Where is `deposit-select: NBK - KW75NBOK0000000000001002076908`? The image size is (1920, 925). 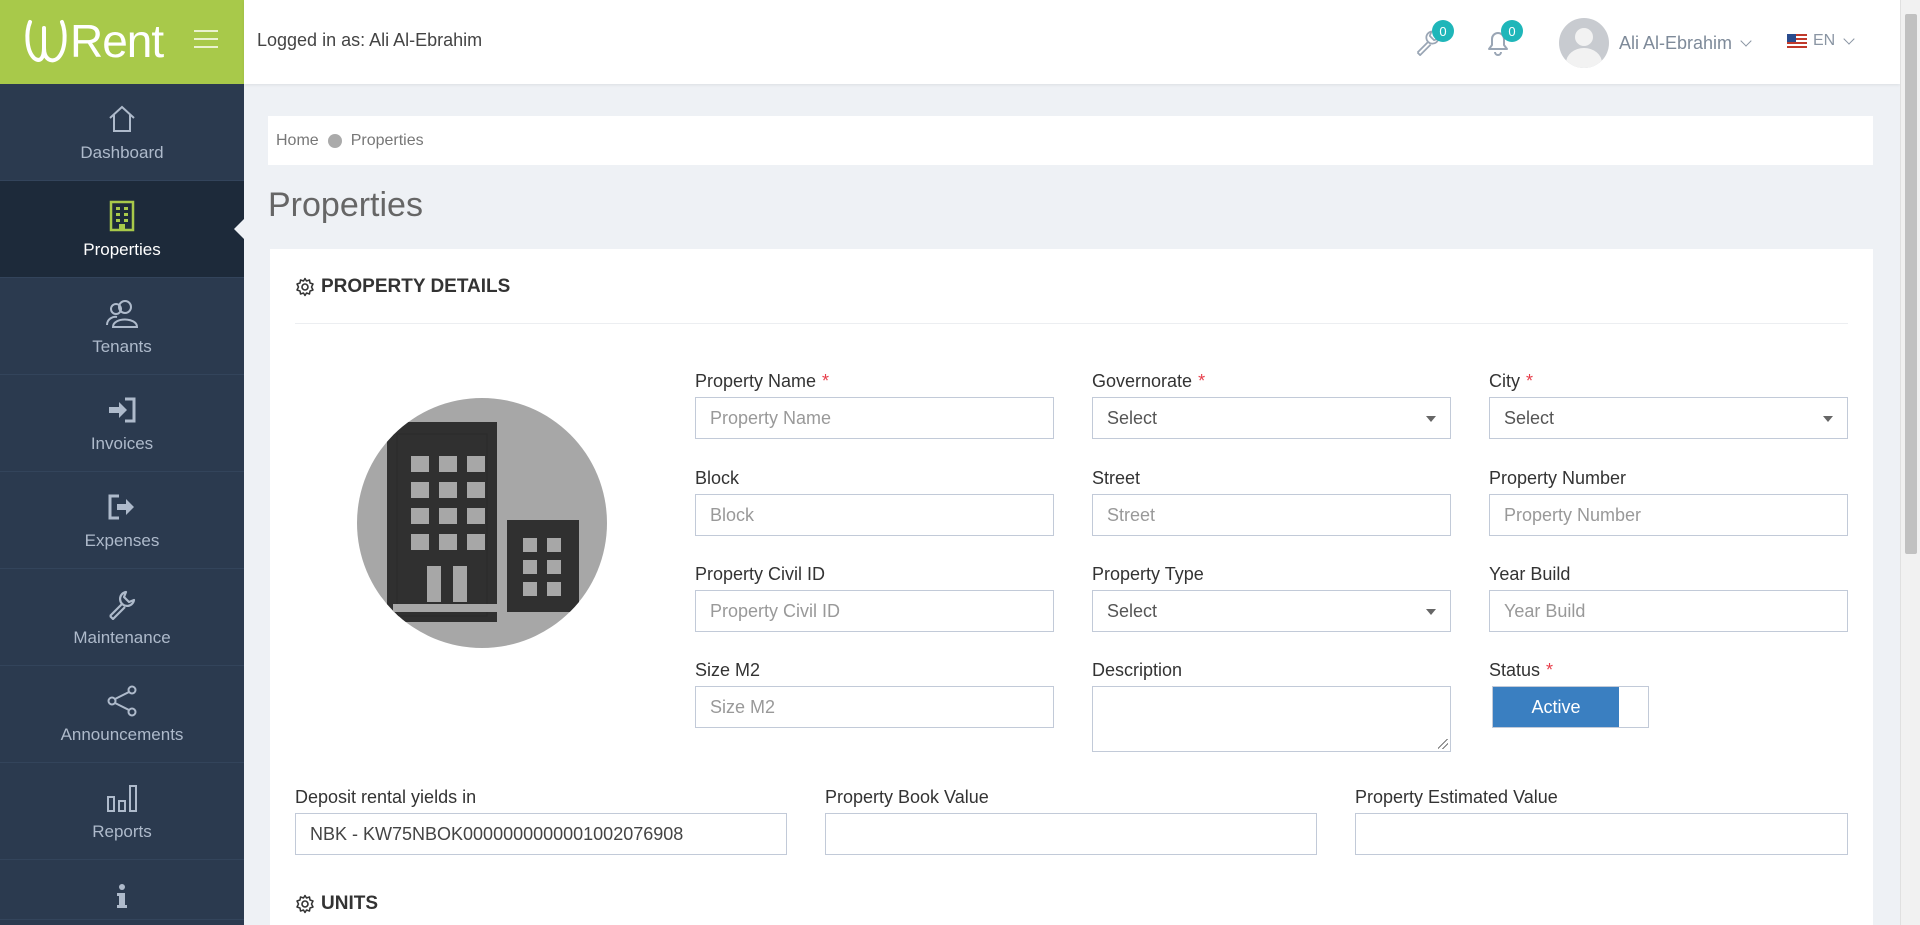
deposit-select: NBK - KW75NBOK0000000000001002076908 is located at coordinates (541, 834).